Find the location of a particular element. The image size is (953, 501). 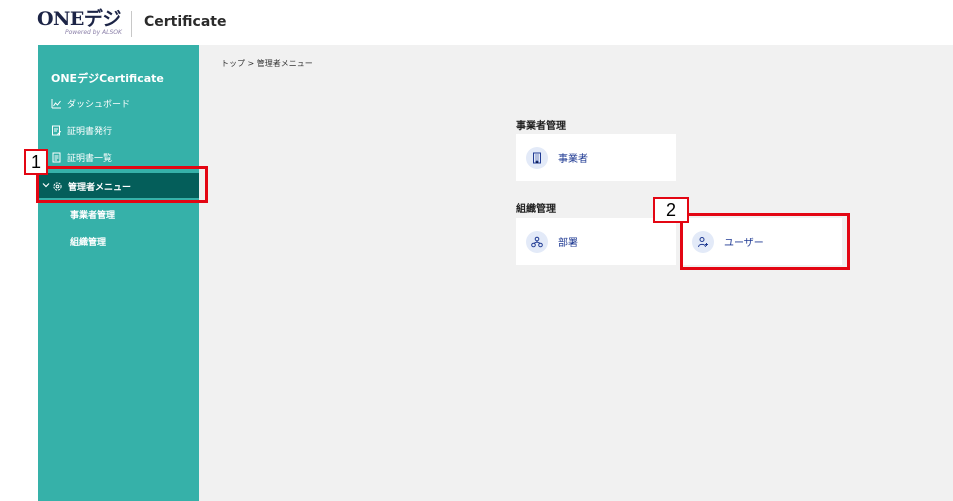

document-list-icon is located at coordinates (56, 157).